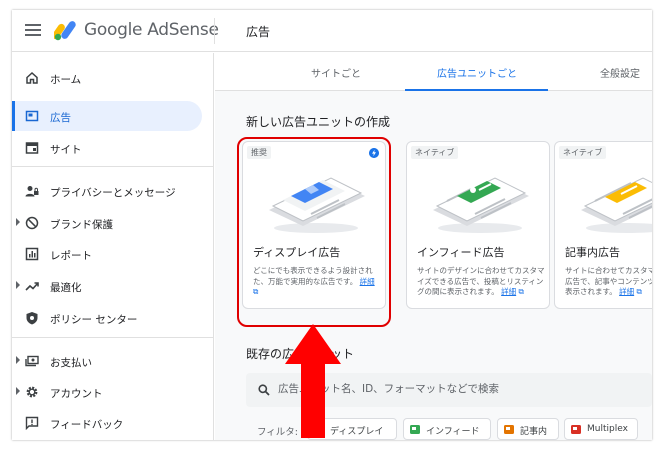 The image size is (664, 451). What do you see at coordinates (113, 193) in the screenshot?
I see `sidebar-item-label: プライバシーとメッセージ` at bounding box center [113, 193].